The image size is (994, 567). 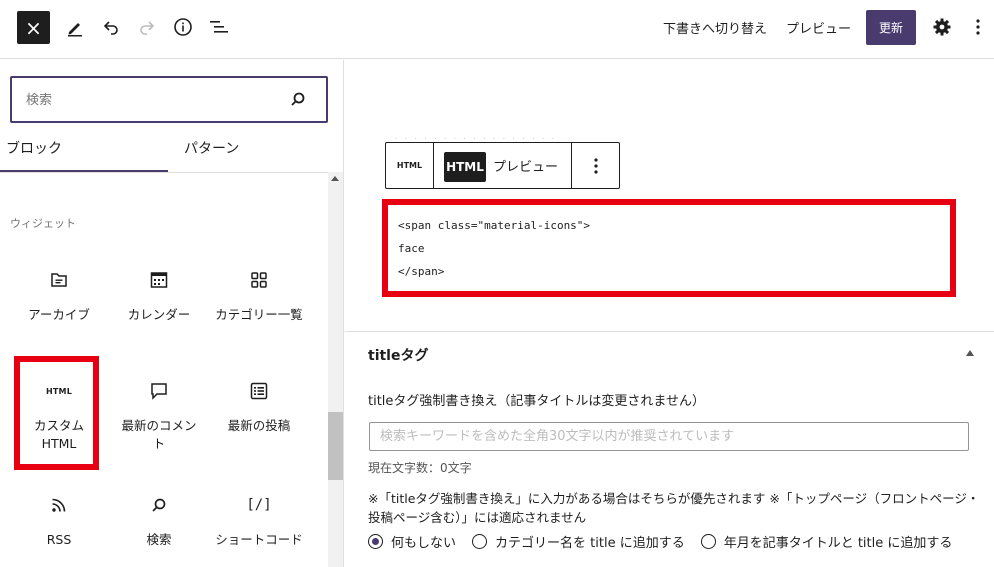 I want to click on category-label: ウィジェット, so click(x=43, y=223).